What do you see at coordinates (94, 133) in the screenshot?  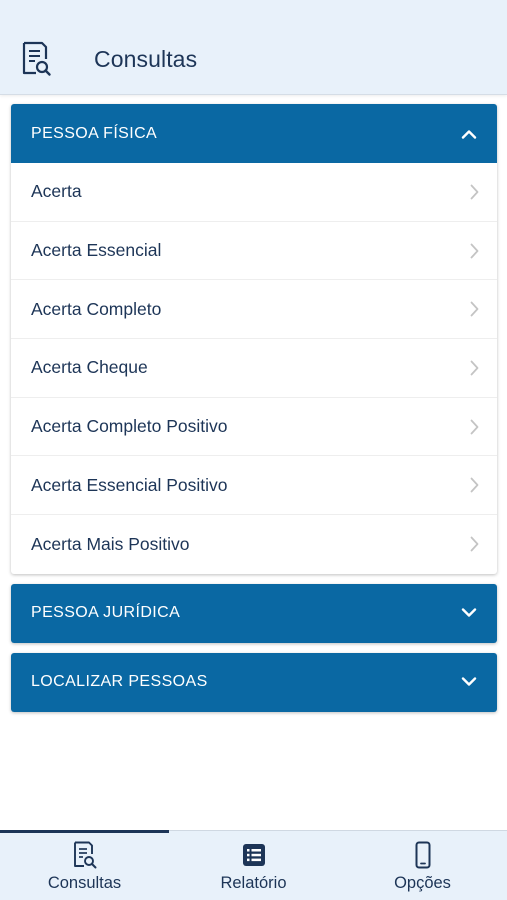 I see `section-title: PESSOA FÍSICA` at bounding box center [94, 133].